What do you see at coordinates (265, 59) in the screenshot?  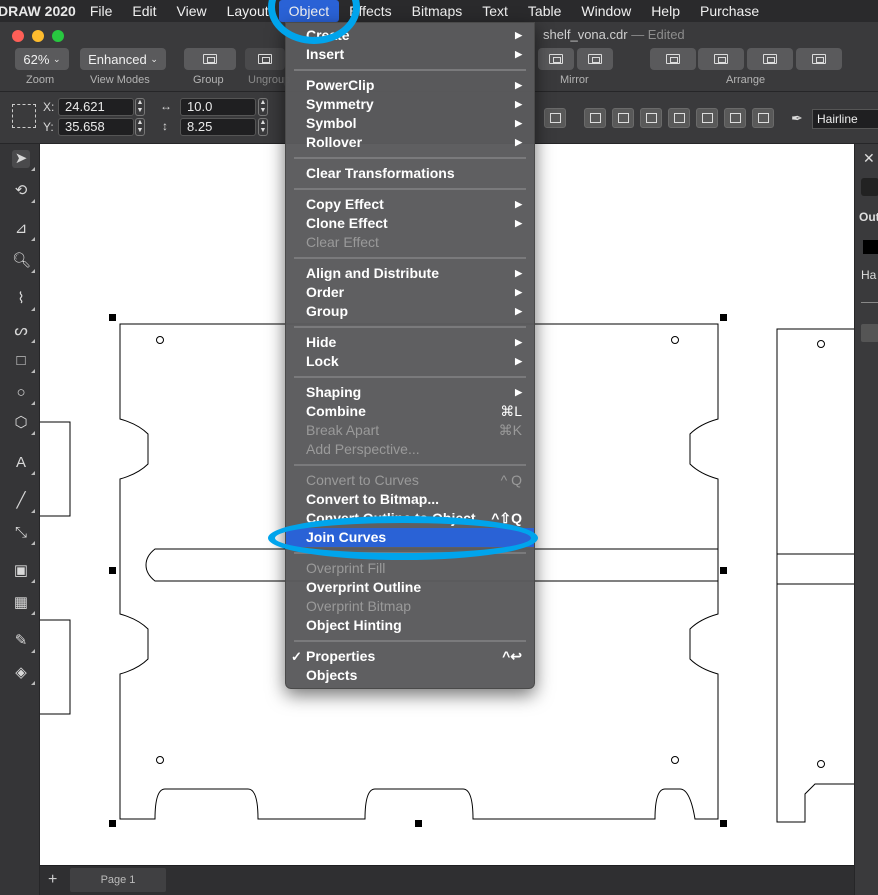 I see `ungroup-button` at bounding box center [265, 59].